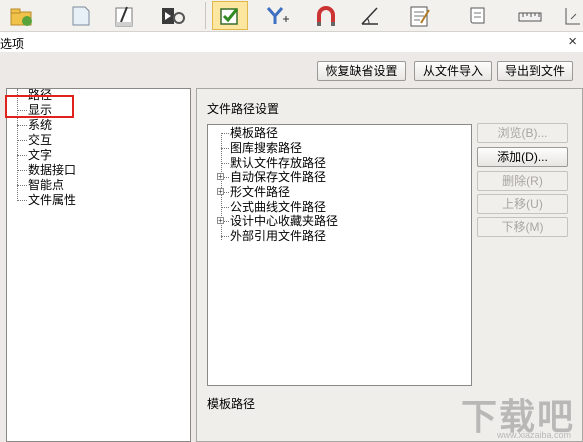 The width and height of the screenshot is (583, 442). What do you see at coordinates (278, 15) in the screenshot?
I see `snap-filter-icon` at bounding box center [278, 15].